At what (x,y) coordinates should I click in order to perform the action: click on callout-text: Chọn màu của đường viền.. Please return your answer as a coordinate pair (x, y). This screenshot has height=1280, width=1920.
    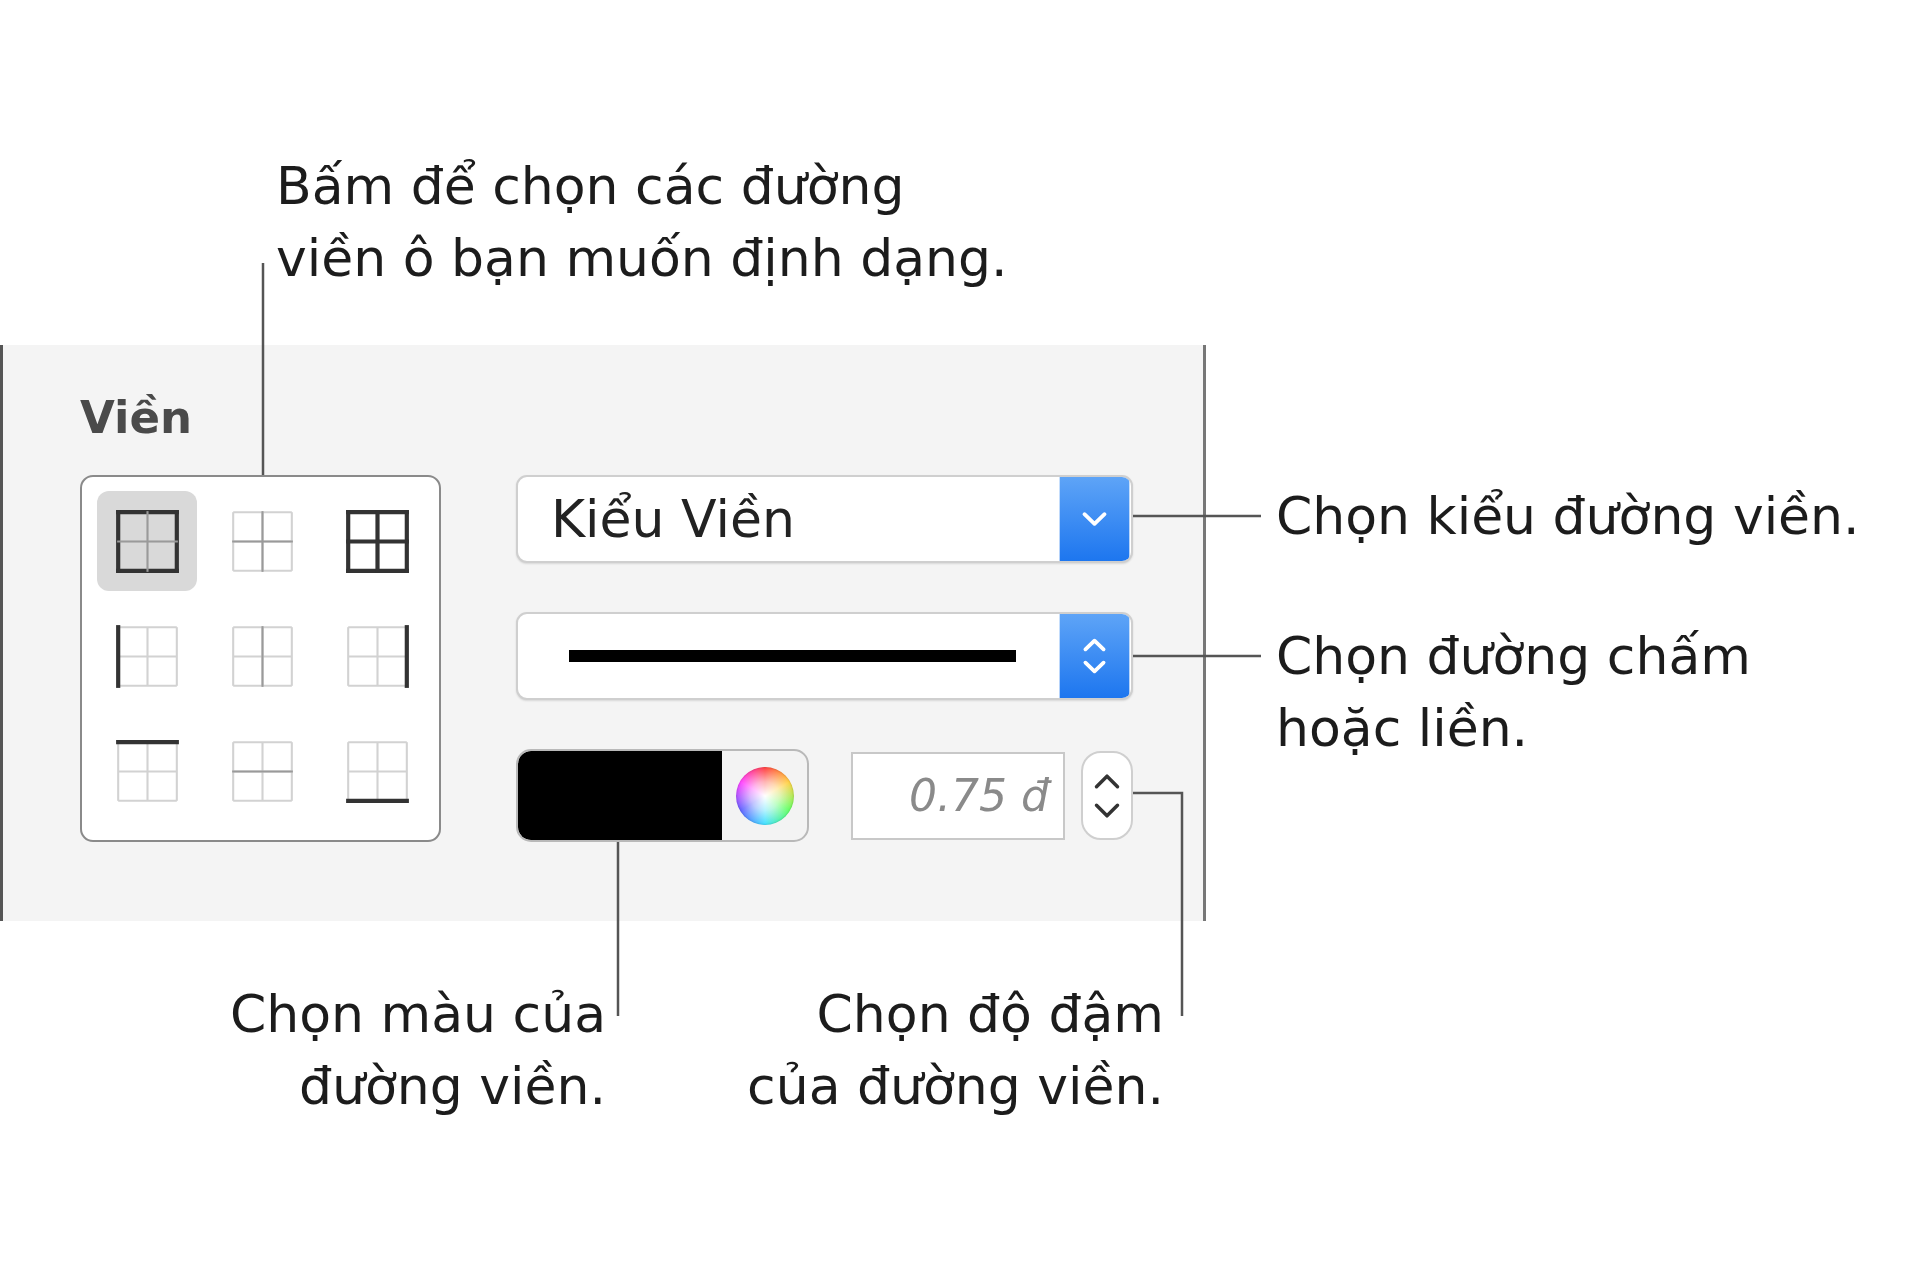
    Looking at the image, I should click on (418, 1050).